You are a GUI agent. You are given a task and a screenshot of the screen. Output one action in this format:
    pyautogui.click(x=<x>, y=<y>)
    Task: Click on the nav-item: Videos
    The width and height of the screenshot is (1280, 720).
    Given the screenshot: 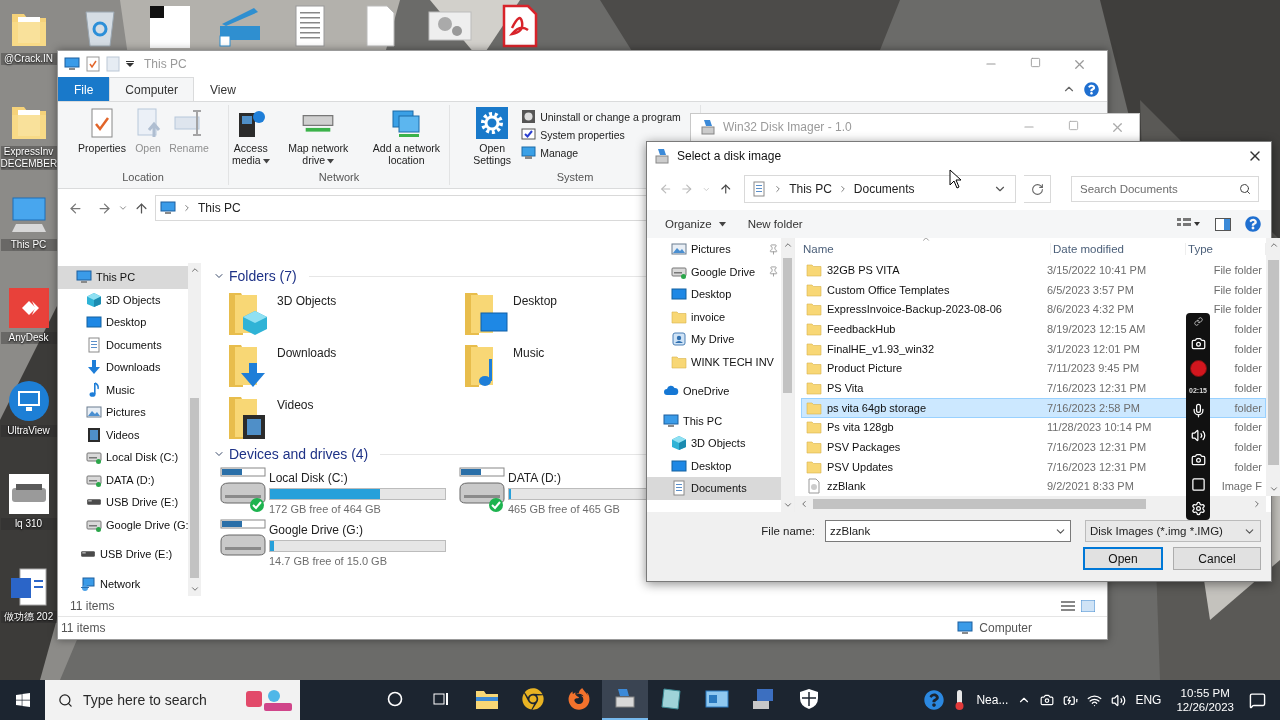 What is the action you would take?
    pyautogui.click(x=123, y=434)
    